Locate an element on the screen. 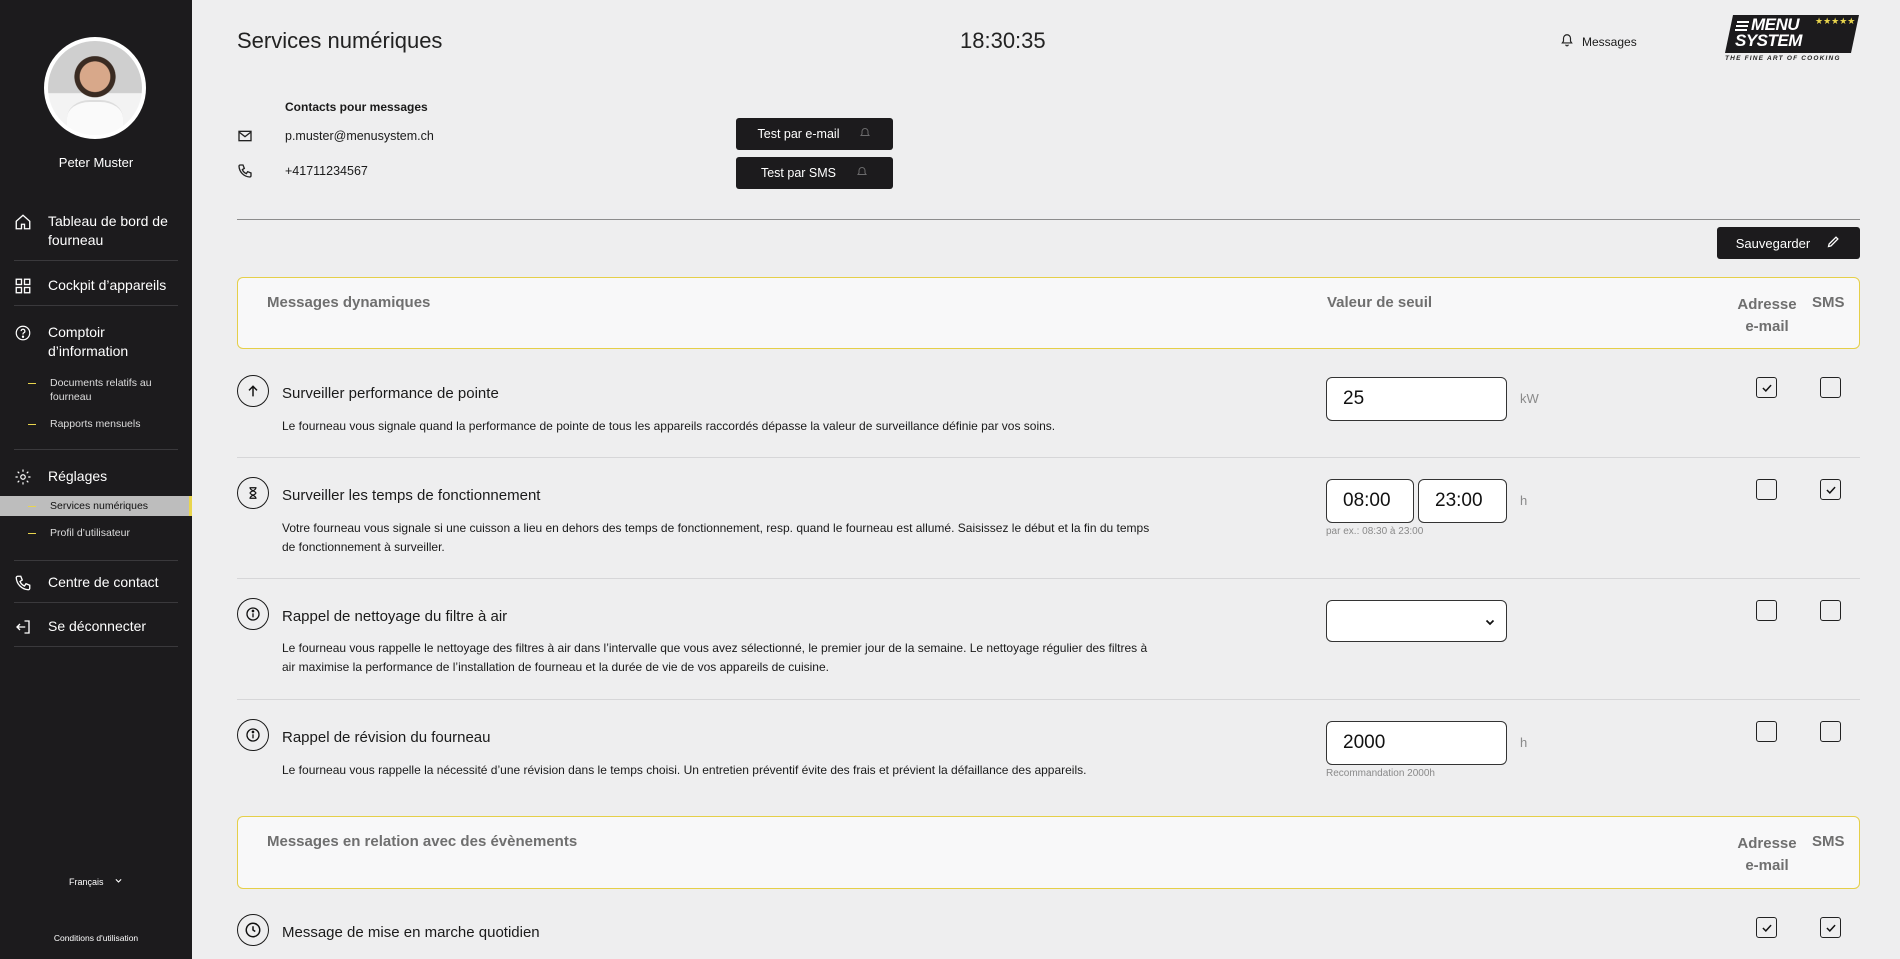 This screenshot has width=1900, height=959. gear-icon is located at coordinates (23, 477).